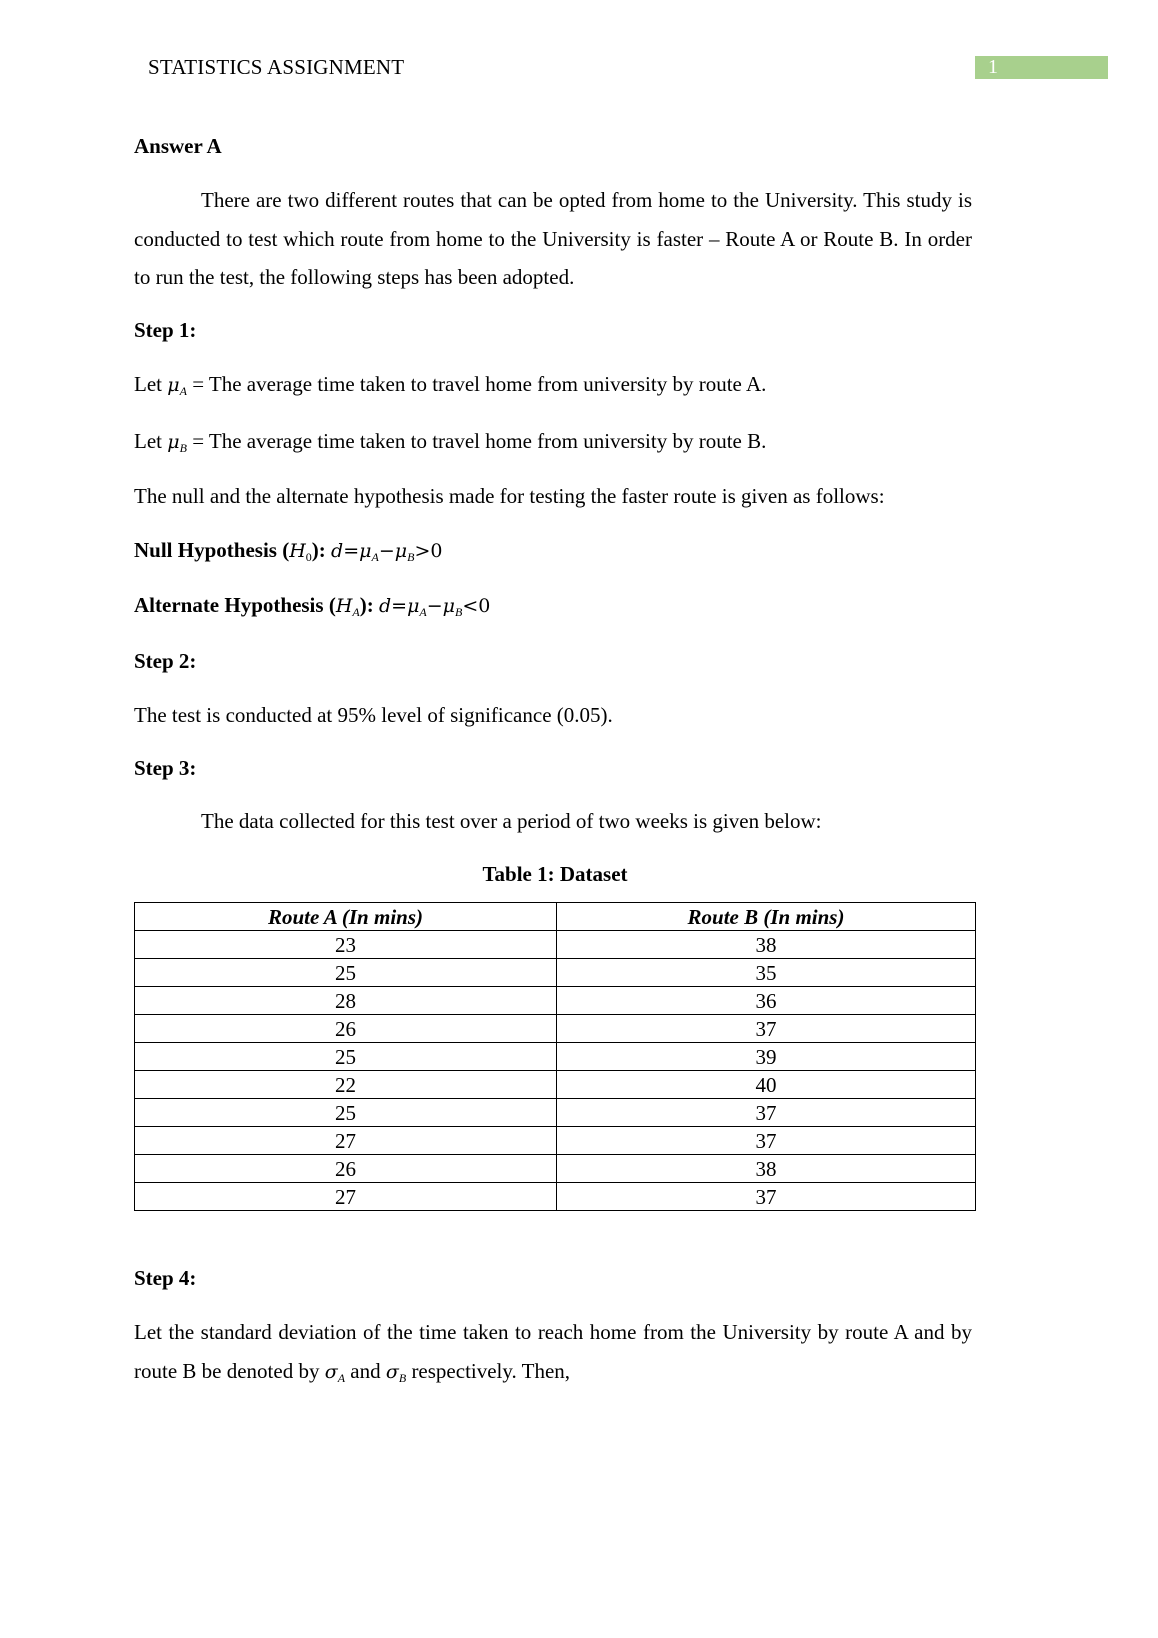 This screenshot has width=1158, height=1638. I want to click on table-row: 23 38, so click(555, 944).